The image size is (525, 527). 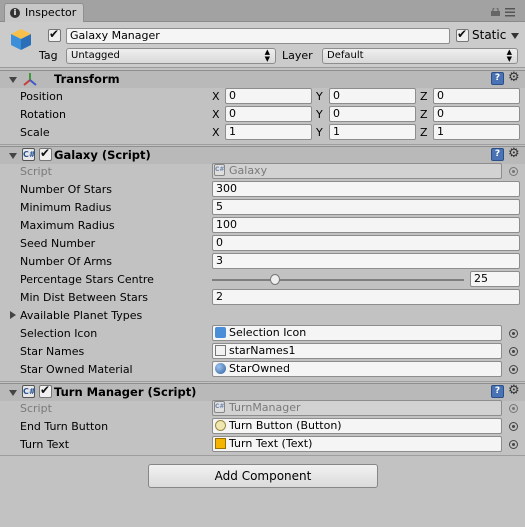 What do you see at coordinates (268, 332) in the screenshot?
I see `object-field-value: Selection Icon` at bounding box center [268, 332].